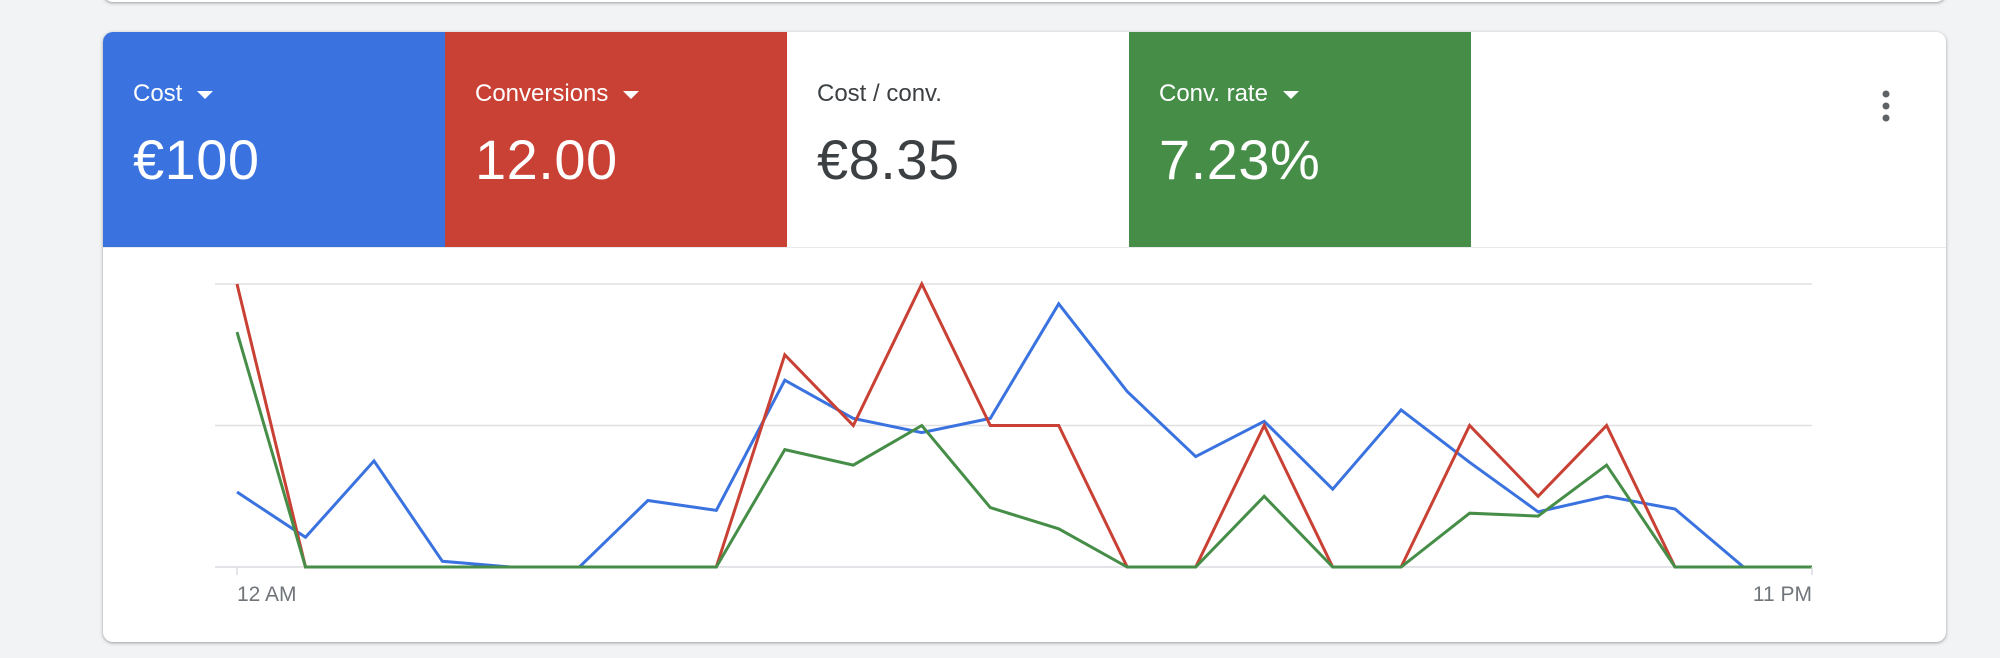 The height and width of the screenshot is (658, 2000). What do you see at coordinates (267, 594) in the screenshot?
I see `x-tick-label: 12 AM` at bounding box center [267, 594].